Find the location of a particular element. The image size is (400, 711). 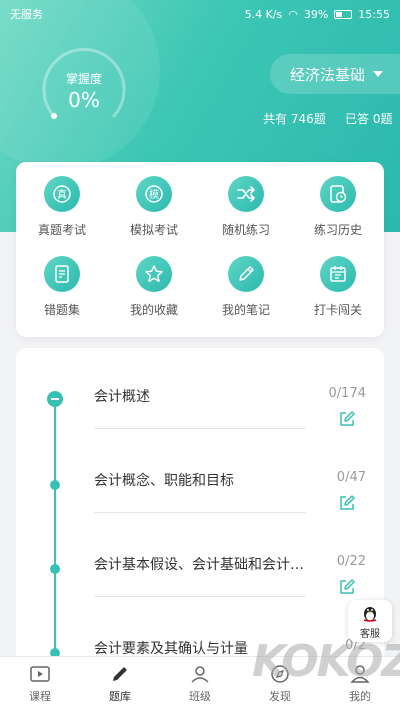

practice-history-button: 练习历史 is located at coordinates (338, 207).